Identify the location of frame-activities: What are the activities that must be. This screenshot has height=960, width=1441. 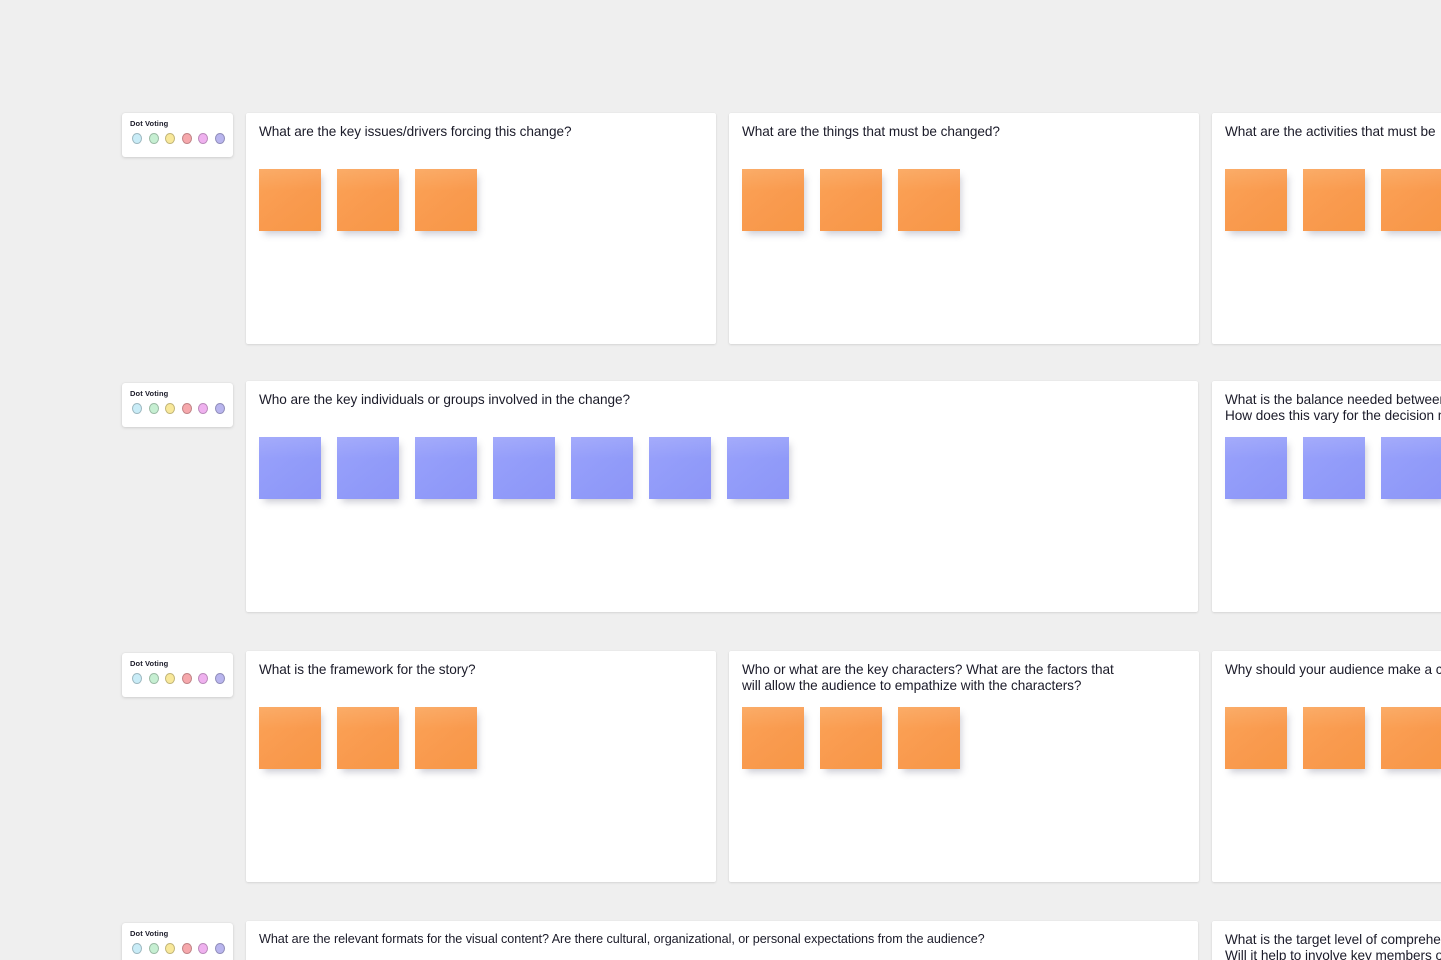
(1326, 228).